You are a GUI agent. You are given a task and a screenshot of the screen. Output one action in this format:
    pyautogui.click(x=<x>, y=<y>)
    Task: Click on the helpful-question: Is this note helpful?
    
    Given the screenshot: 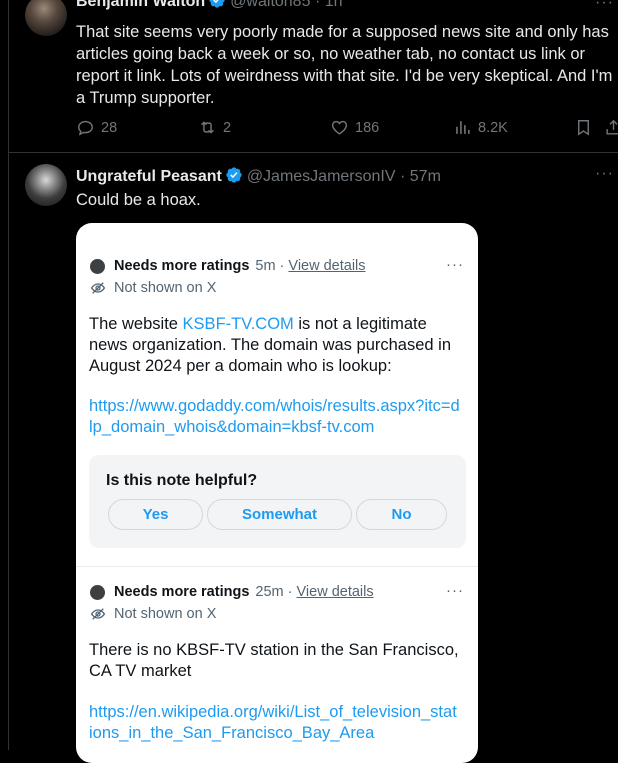 What is the action you would take?
    pyautogui.click(x=182, y=480)
    